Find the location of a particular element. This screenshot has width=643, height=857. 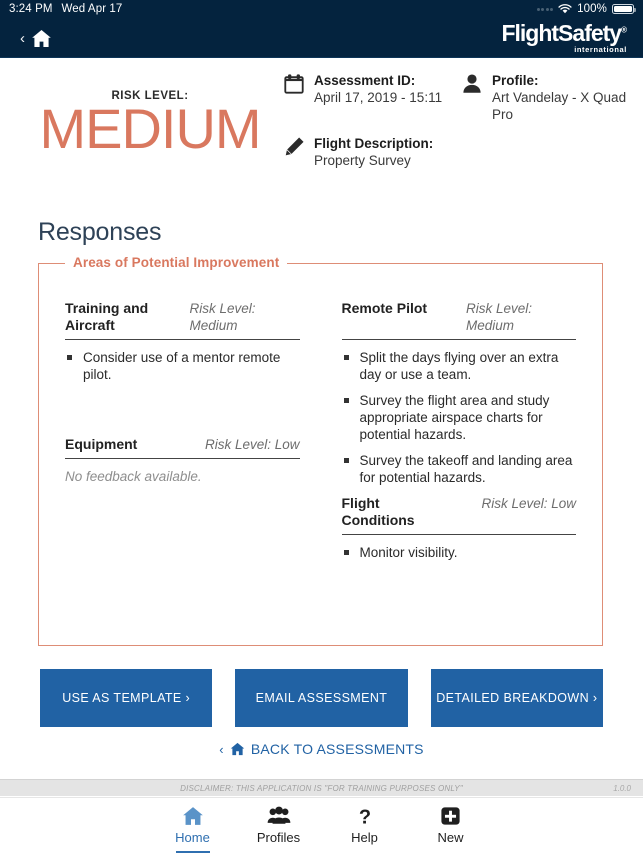

nav-back-home-button: ‹ is located at coordinates (36, 38).